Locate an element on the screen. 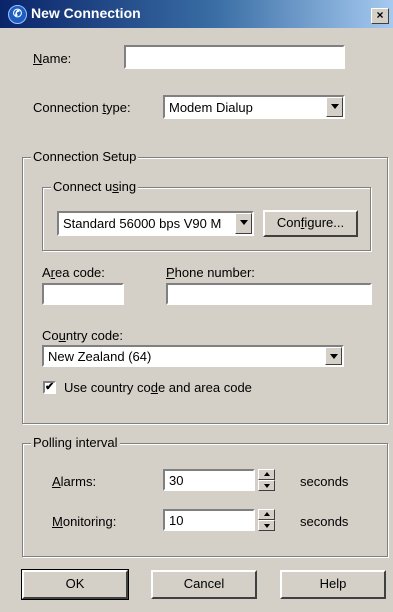  phone-number-label: Phone number: is located at coordinates (210, 272).